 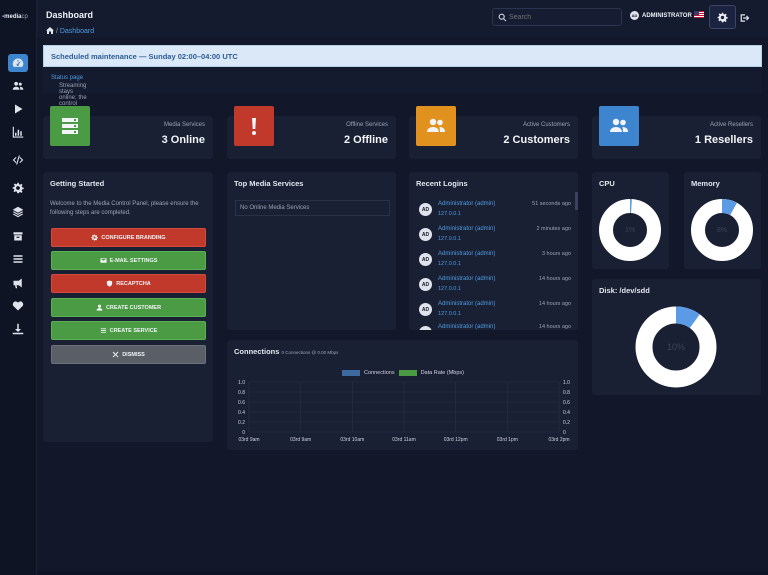 What do you see at coordinates (746, 16) in the screenshot?
I see `logout-button` at bounding box center [746, 16].